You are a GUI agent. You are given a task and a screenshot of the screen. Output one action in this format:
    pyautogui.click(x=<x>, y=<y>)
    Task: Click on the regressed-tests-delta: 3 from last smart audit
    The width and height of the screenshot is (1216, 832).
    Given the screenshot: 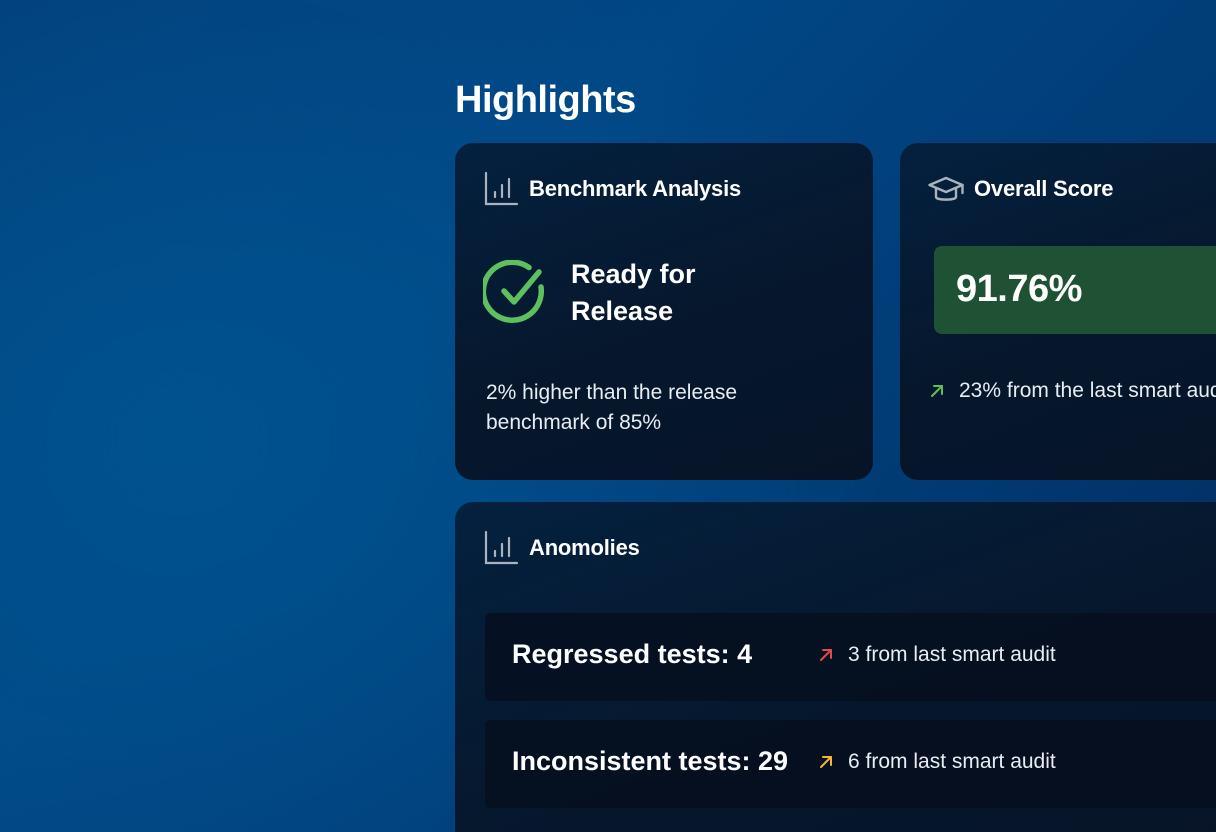 What is the action you would take?
    pyautogui.click(x=937, y=655)
    